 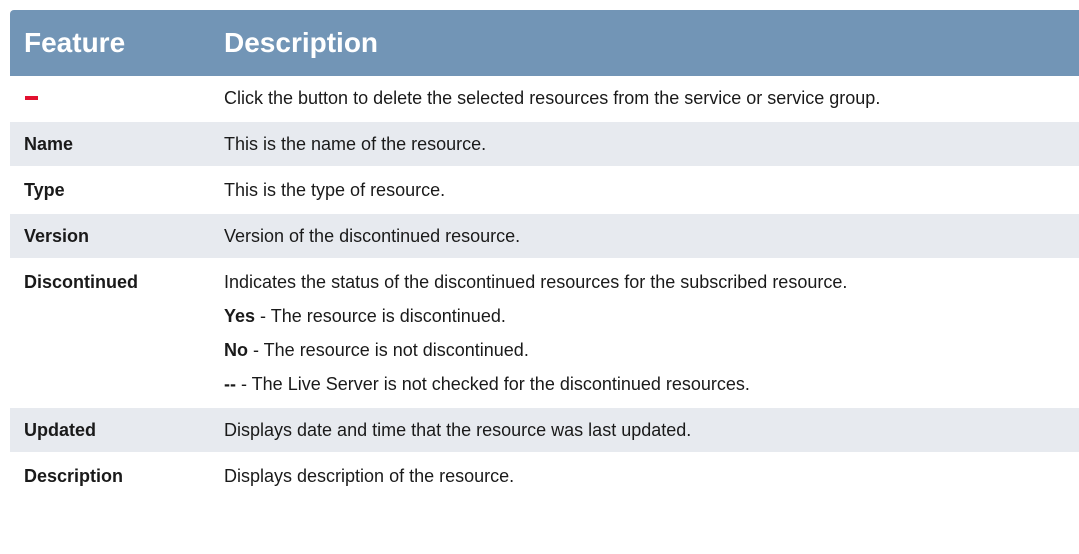 I want to click on description-cell: Version of the discontinued resource., so click(x=644, y=236).